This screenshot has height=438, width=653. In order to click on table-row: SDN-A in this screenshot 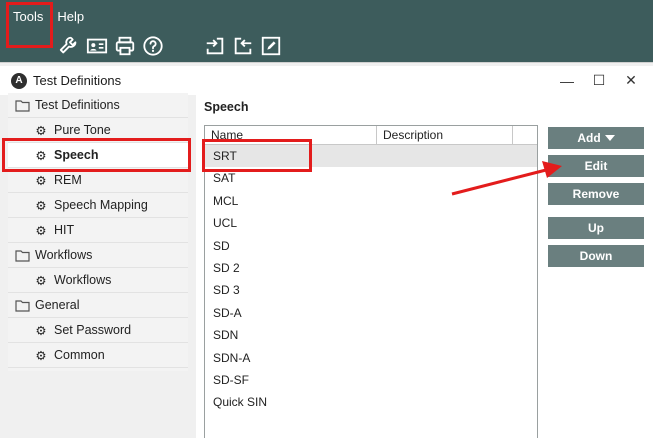, I will do `click(371, 358)`.